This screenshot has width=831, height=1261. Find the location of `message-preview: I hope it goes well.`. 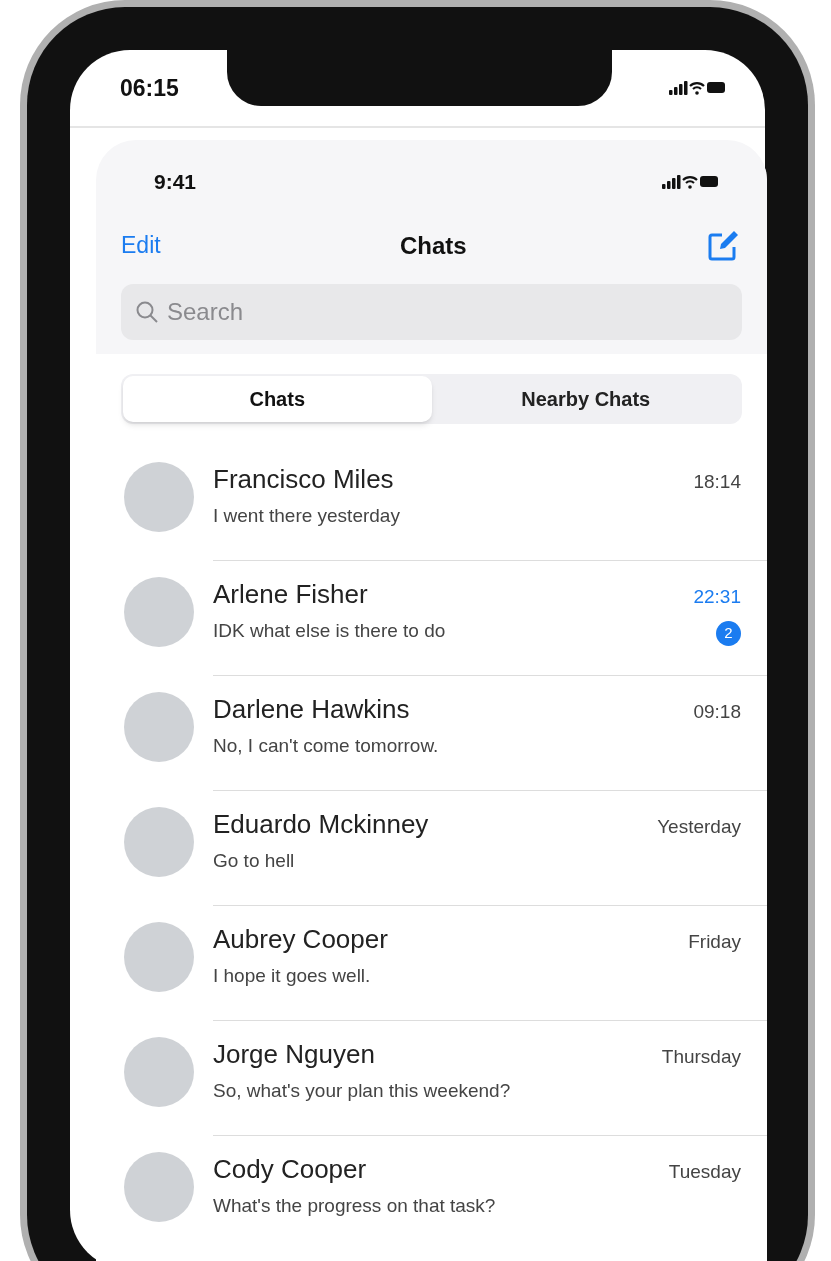

message-preview: I hope it goes well. is located at coordinates (292, 975).